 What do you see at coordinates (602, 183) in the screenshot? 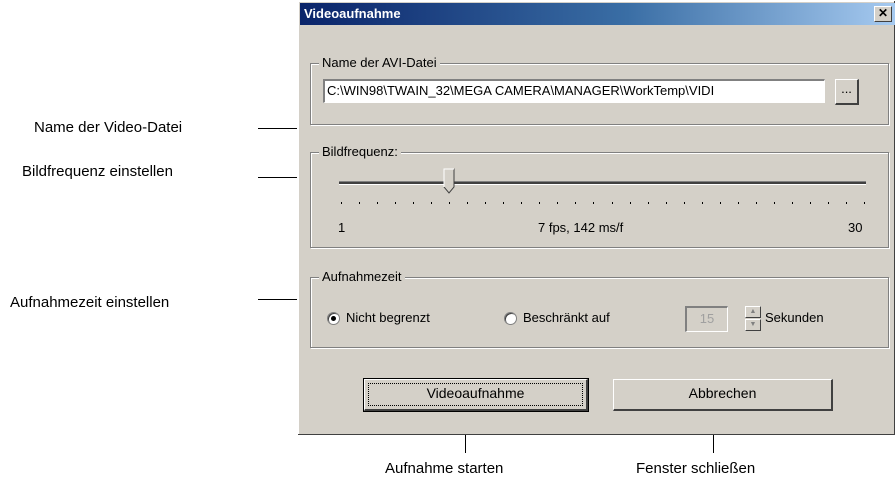
I see `framerate-slider-track` at bounding box center [602, 183].